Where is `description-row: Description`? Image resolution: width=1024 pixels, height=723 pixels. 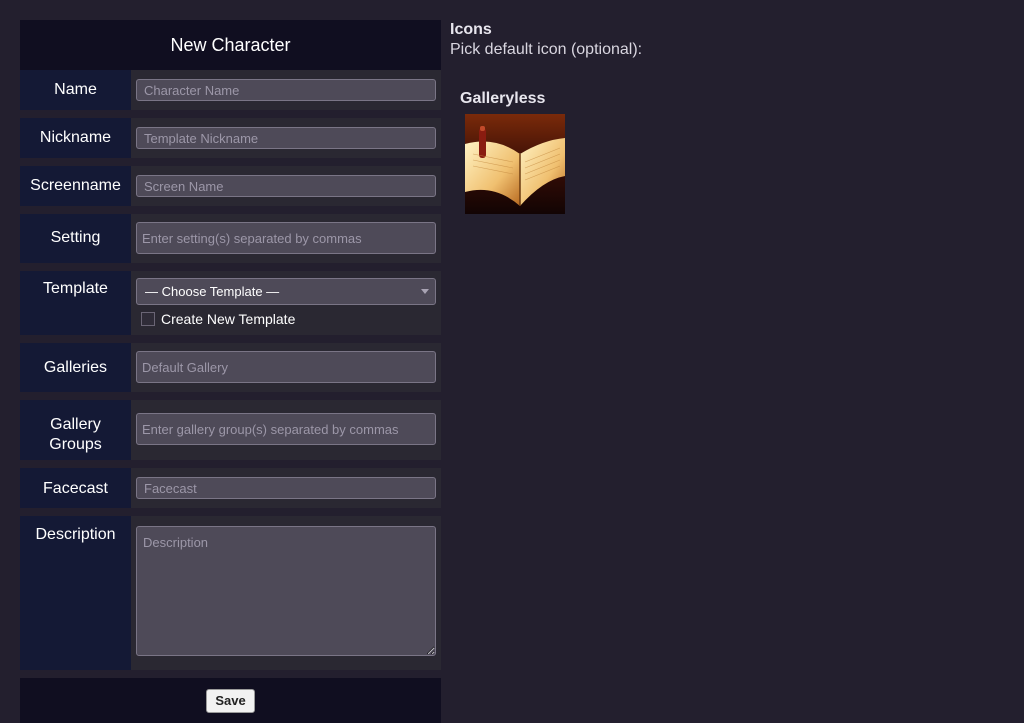
description-row: Description is located at coordinates (230, 597).